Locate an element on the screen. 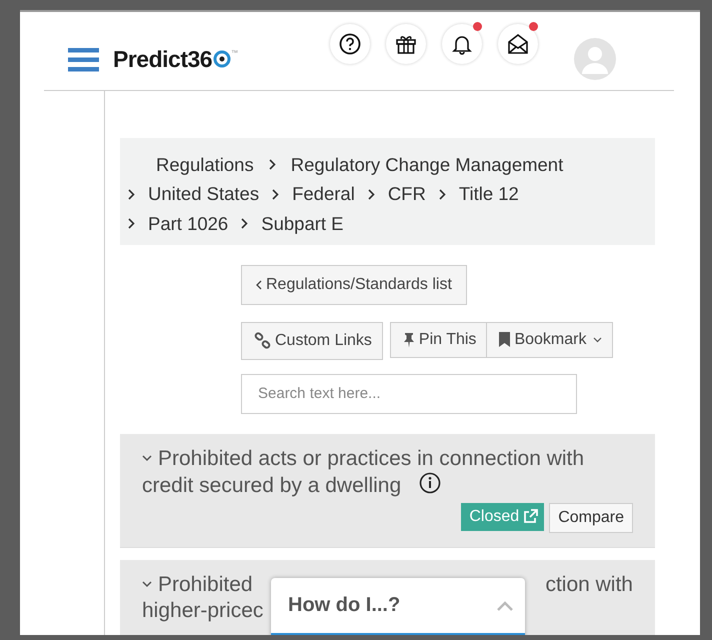 This screenshot has width=712, height=640. regulation-title: Prohibited acts or practices in connection with credit secured by a dwelling is located at coordinates (387, 472).